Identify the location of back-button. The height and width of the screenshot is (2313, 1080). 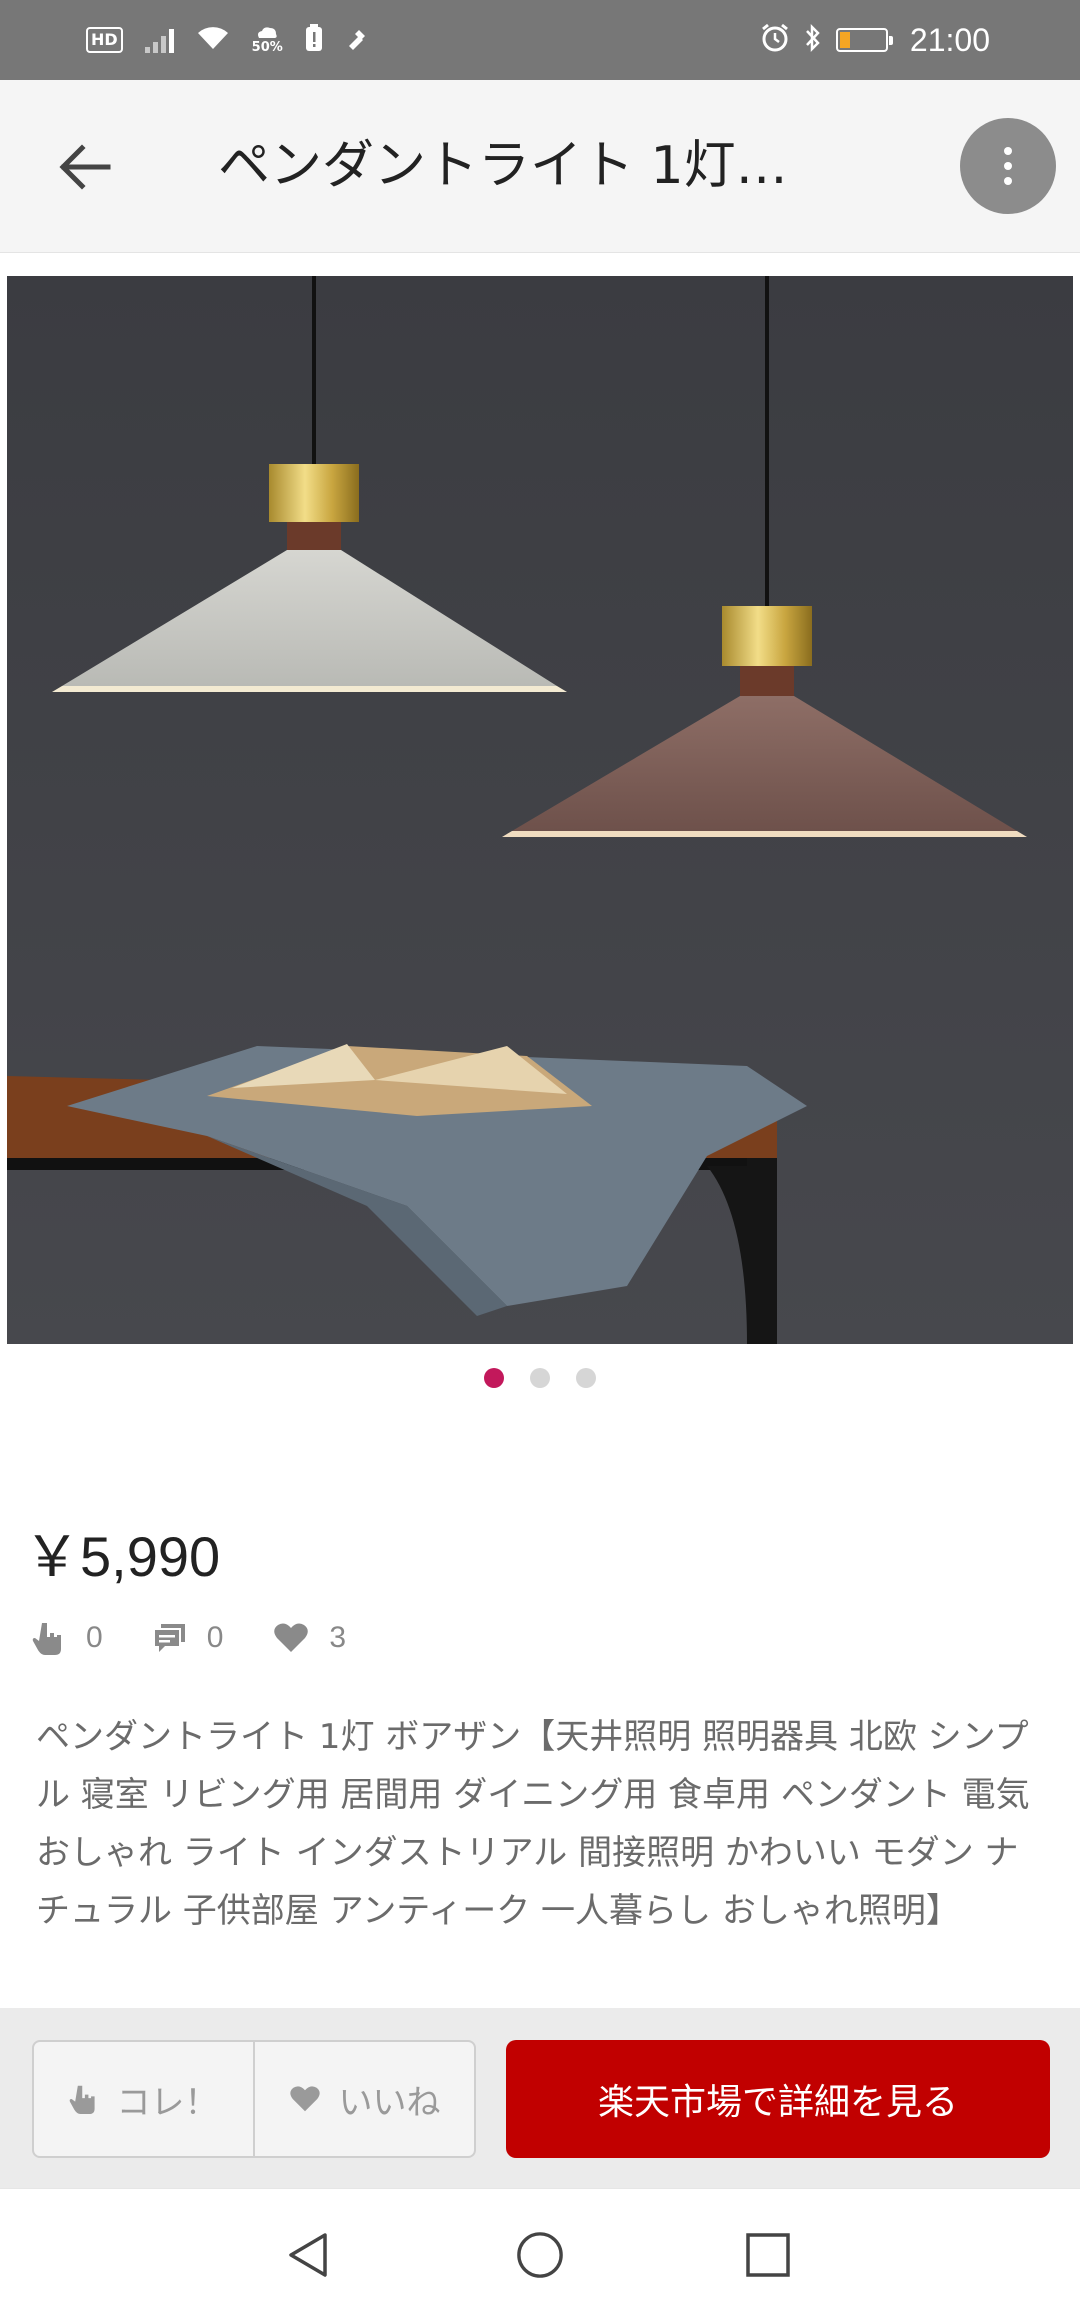
(85, 167).